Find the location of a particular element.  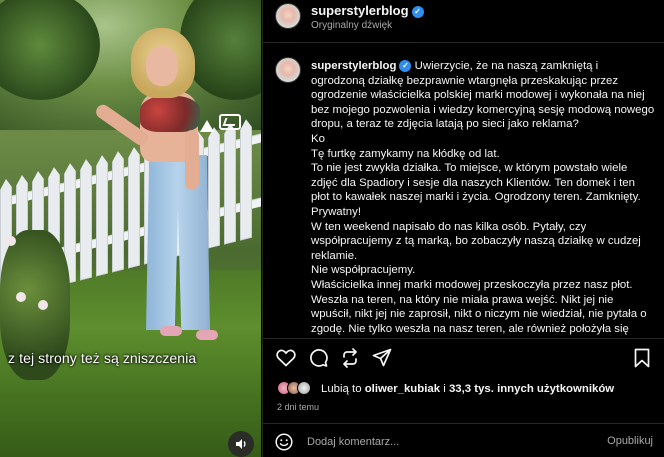

likes-count: 33,3 tys. innych użytkowników is located at coordinates (531, 389).